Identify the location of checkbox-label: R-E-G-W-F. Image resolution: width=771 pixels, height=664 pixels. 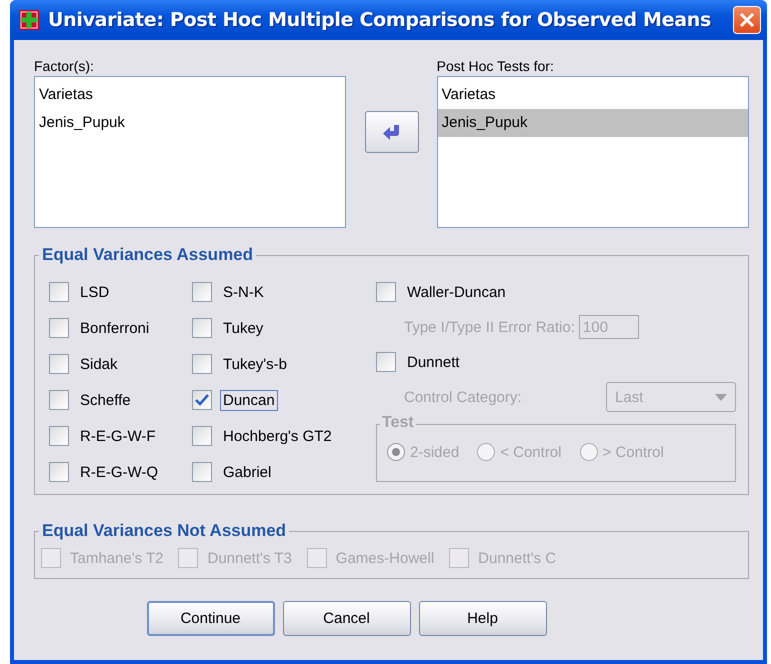
(118, 436).